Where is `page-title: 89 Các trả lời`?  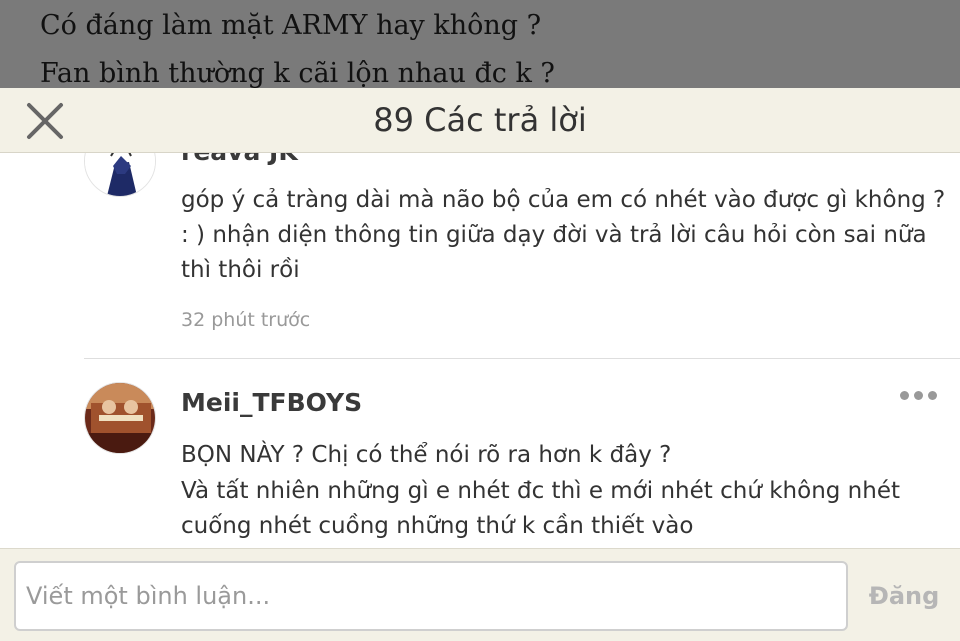
page-title: 89 Các trả lời is located at coordinates (480, 120).